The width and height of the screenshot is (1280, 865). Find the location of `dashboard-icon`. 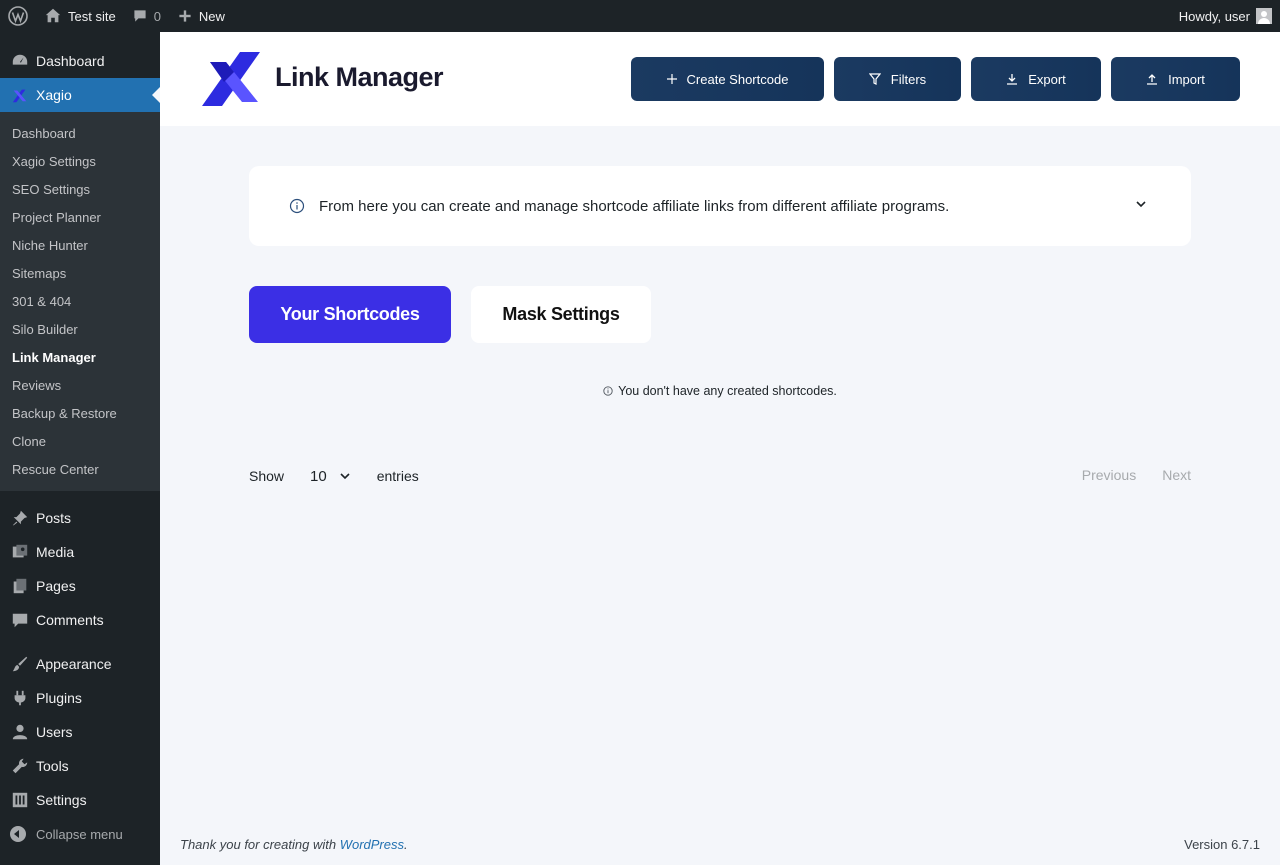

dashboard-icon is located at coordinates (20, 61).